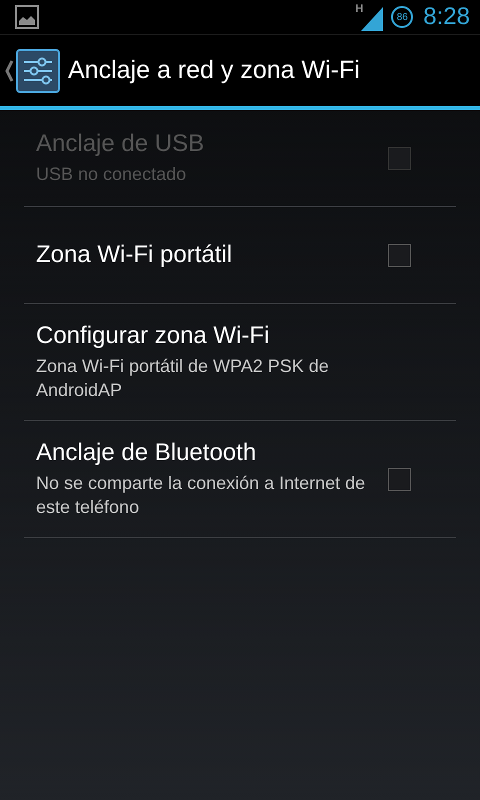 The image size is (480, 800). What do you see at coordinates (446, 17) in the screenshot?
I see `clock-time: 8:28` at bounding box center [446, 17].